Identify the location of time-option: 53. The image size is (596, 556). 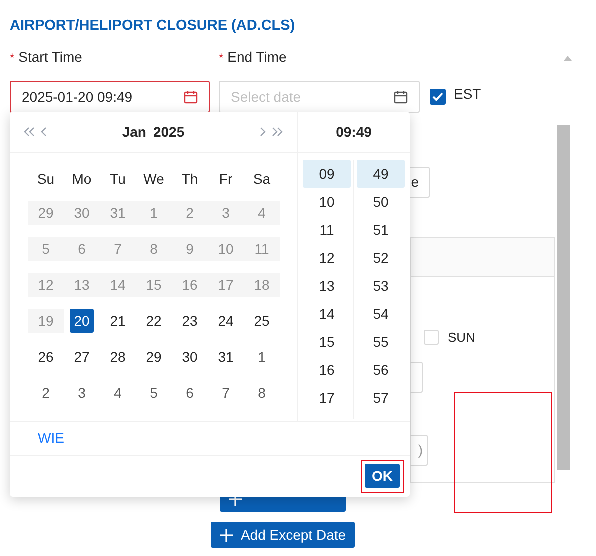
(381, 286).